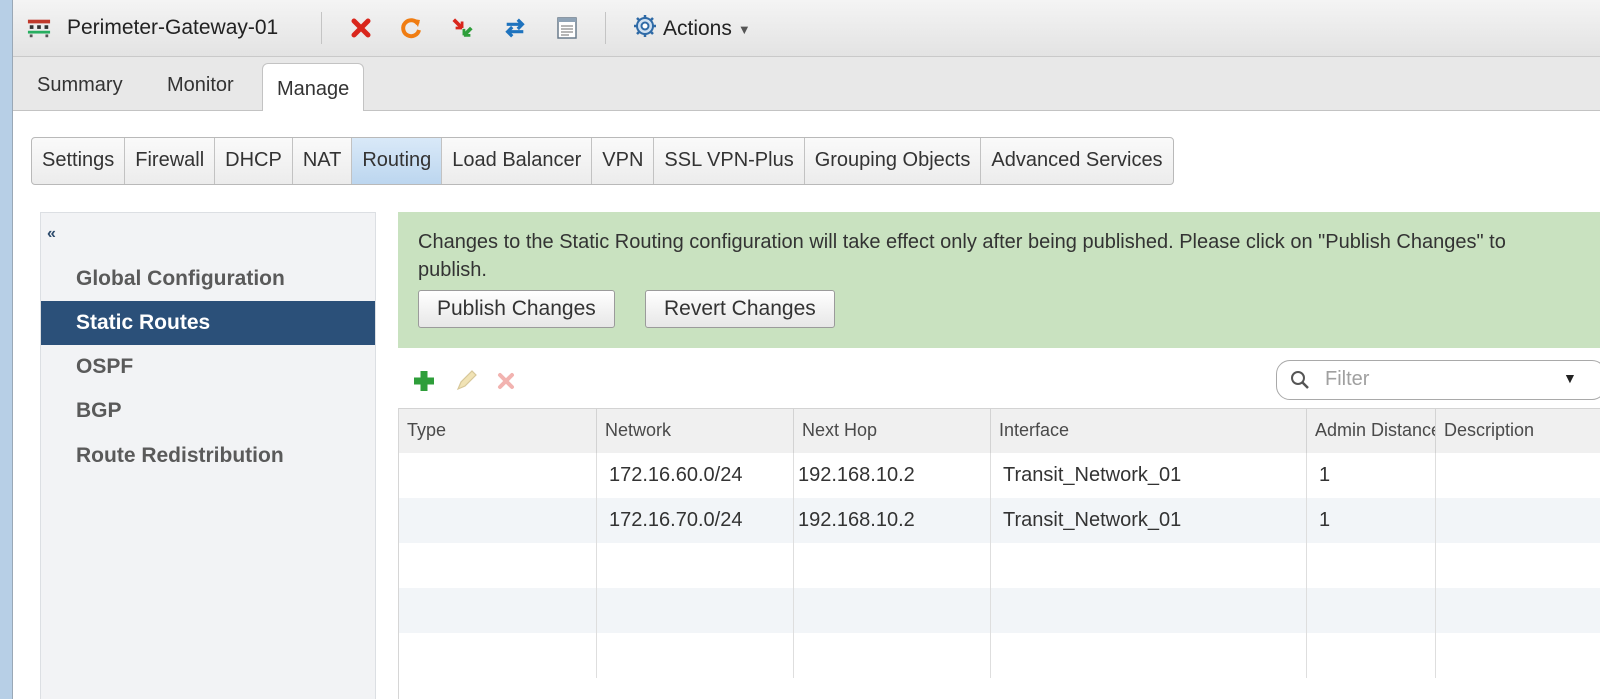 The width and height of the screenshot is (1600, 699). Describe the element at coordinates (411, 28) in the screenshot. I see `refresh-icon` at that location.